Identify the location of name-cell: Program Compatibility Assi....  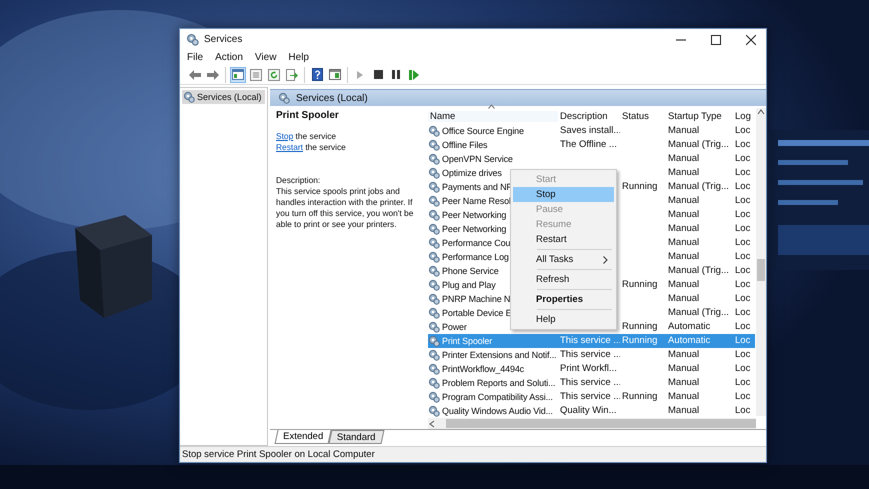
(493, 397).